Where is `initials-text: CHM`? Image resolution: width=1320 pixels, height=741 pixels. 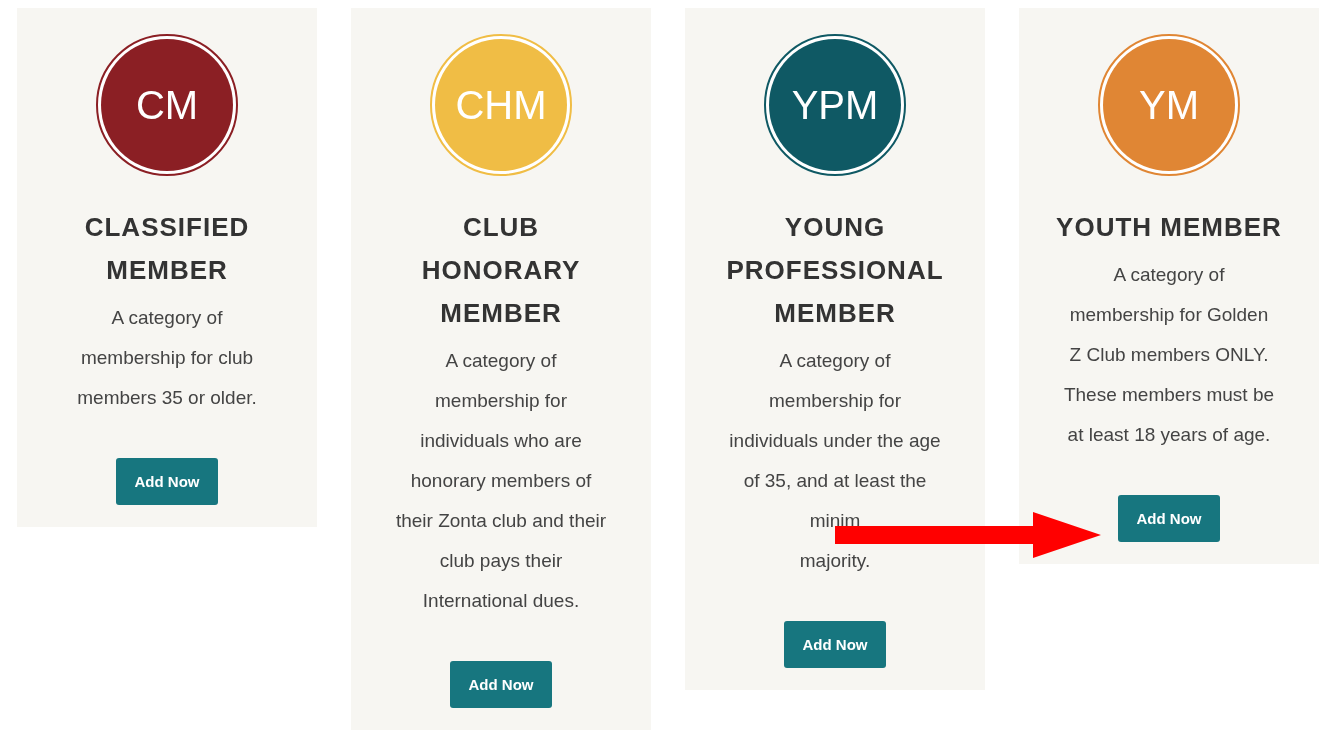 initials-text: CHM is located at coordinates (501, 105).